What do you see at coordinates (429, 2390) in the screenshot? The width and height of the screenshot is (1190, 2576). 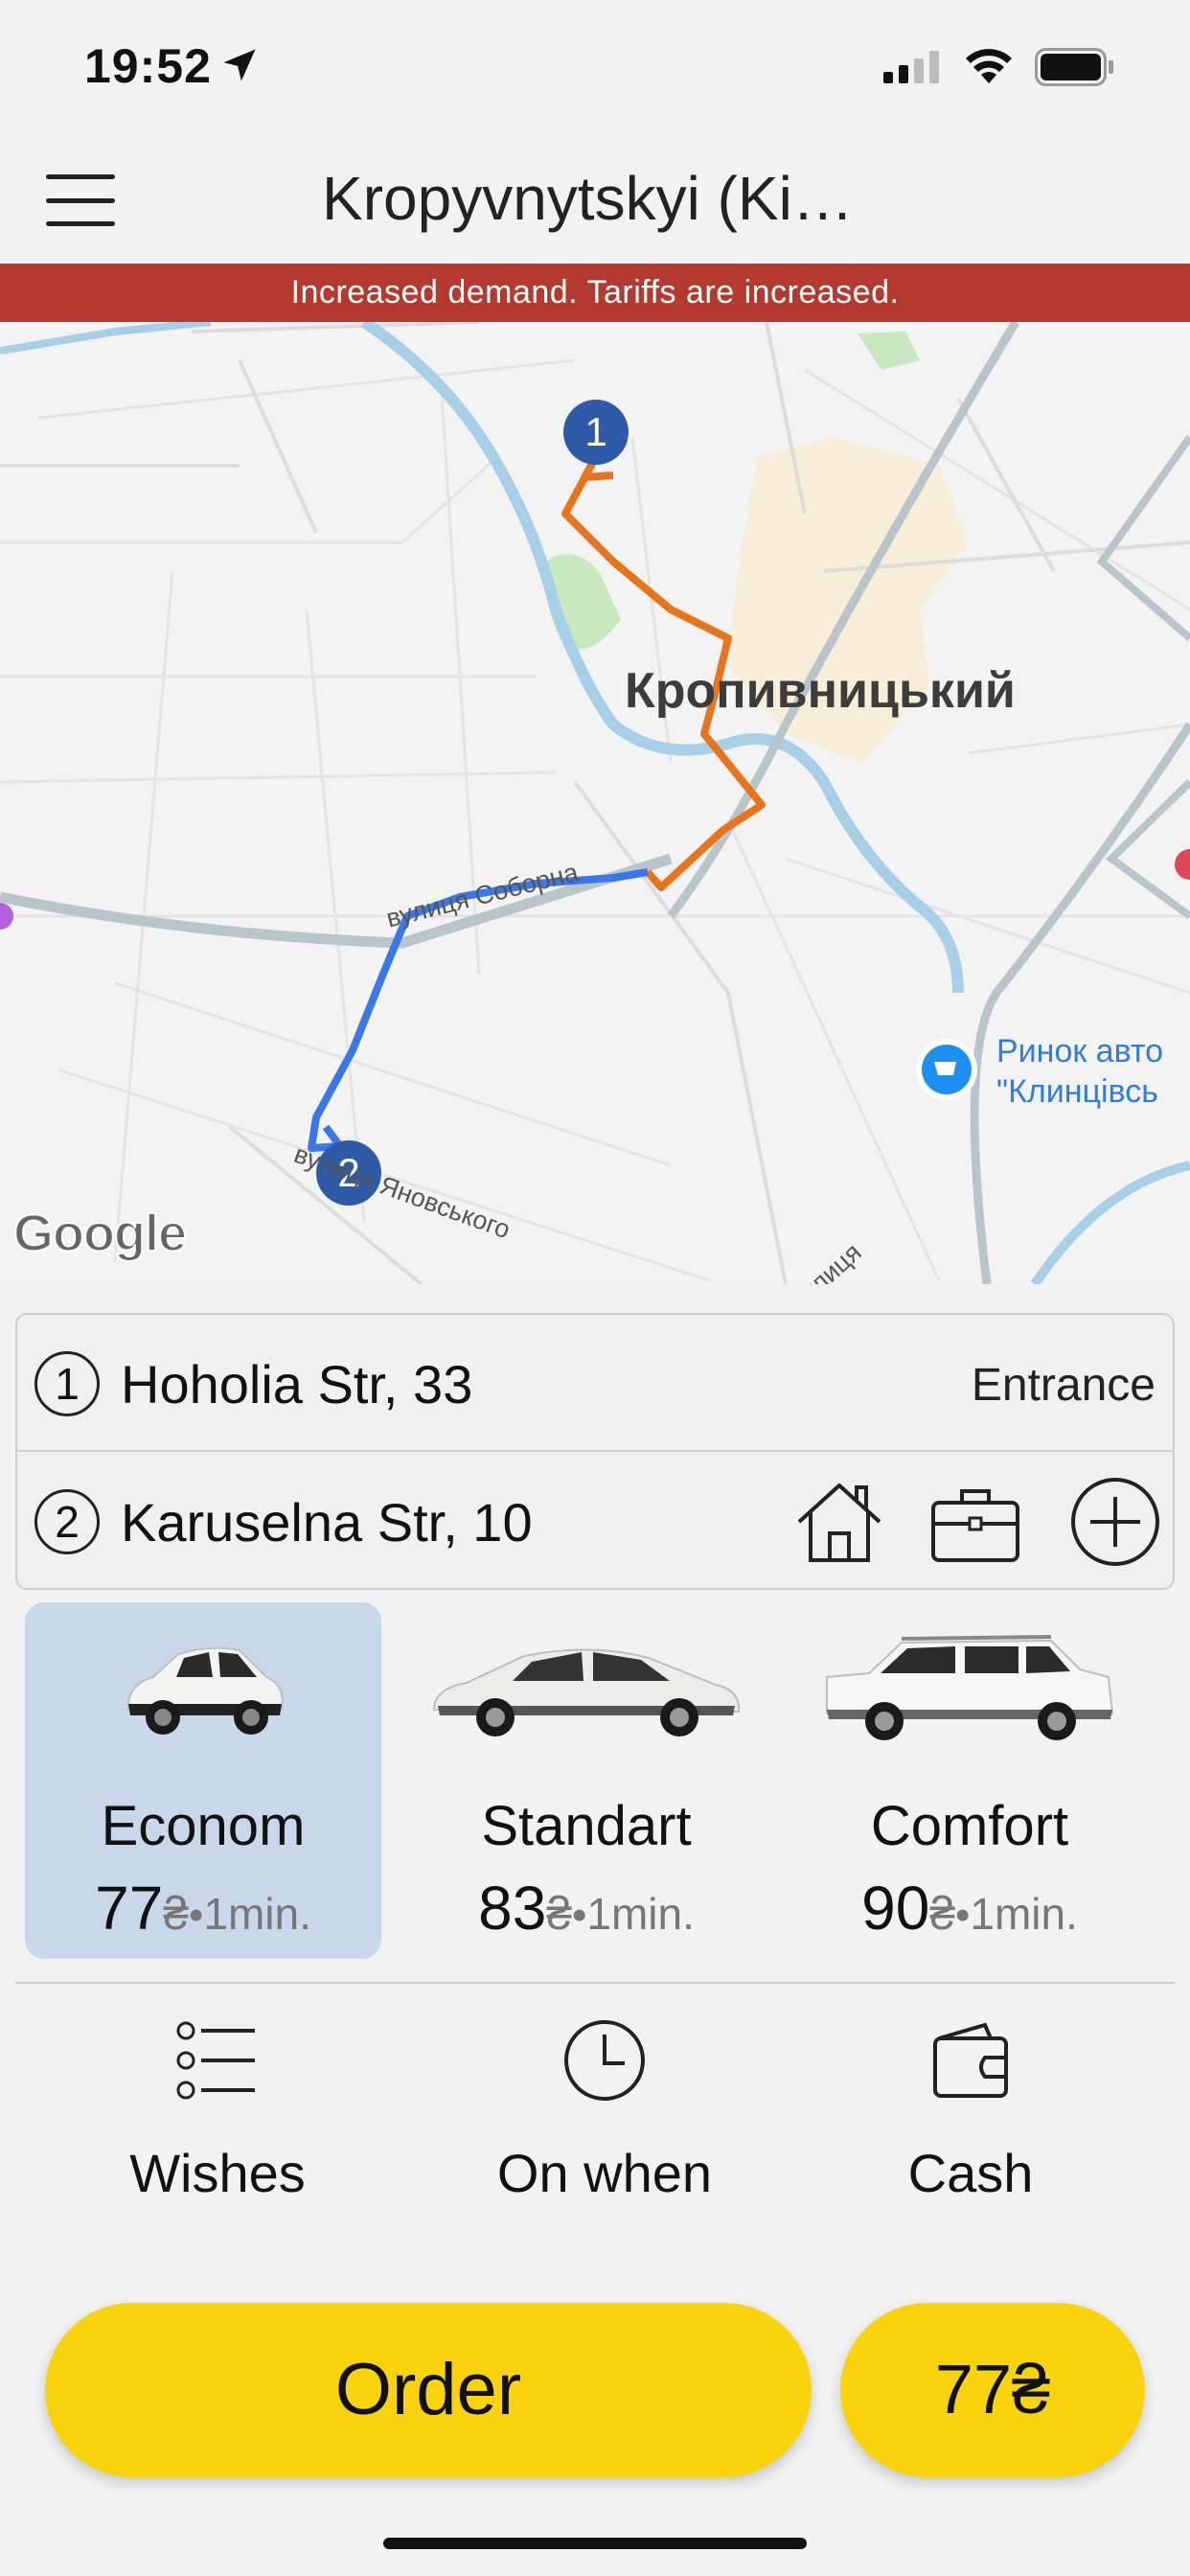 I see `order-button: Order` at bounding box center [429, 2390].